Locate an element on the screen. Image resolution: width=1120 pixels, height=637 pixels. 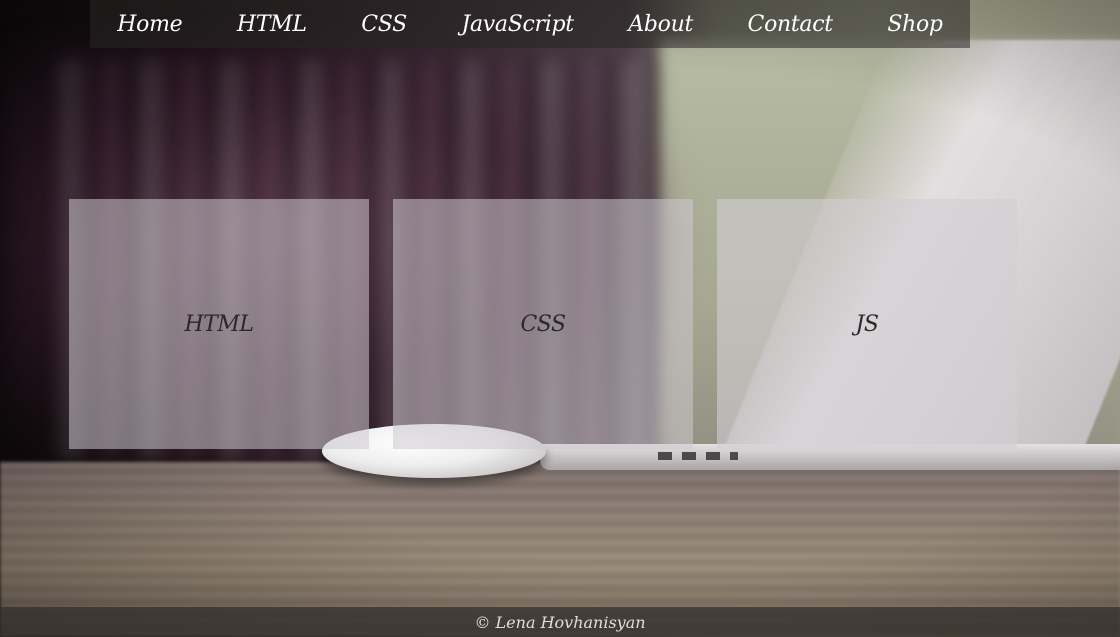
css-card-label: CSS is located at coordinates (543, 324).